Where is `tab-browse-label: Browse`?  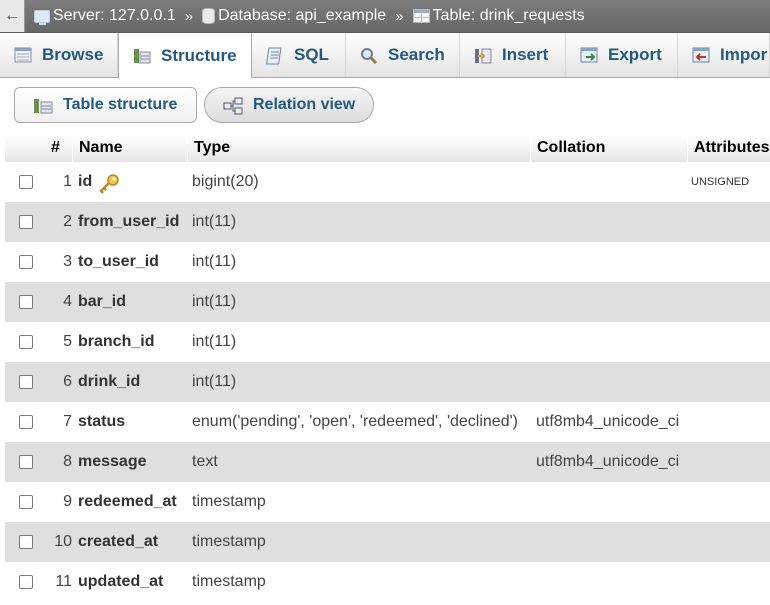 tab-browse-label: Browse is located at coordinates (73, 54).